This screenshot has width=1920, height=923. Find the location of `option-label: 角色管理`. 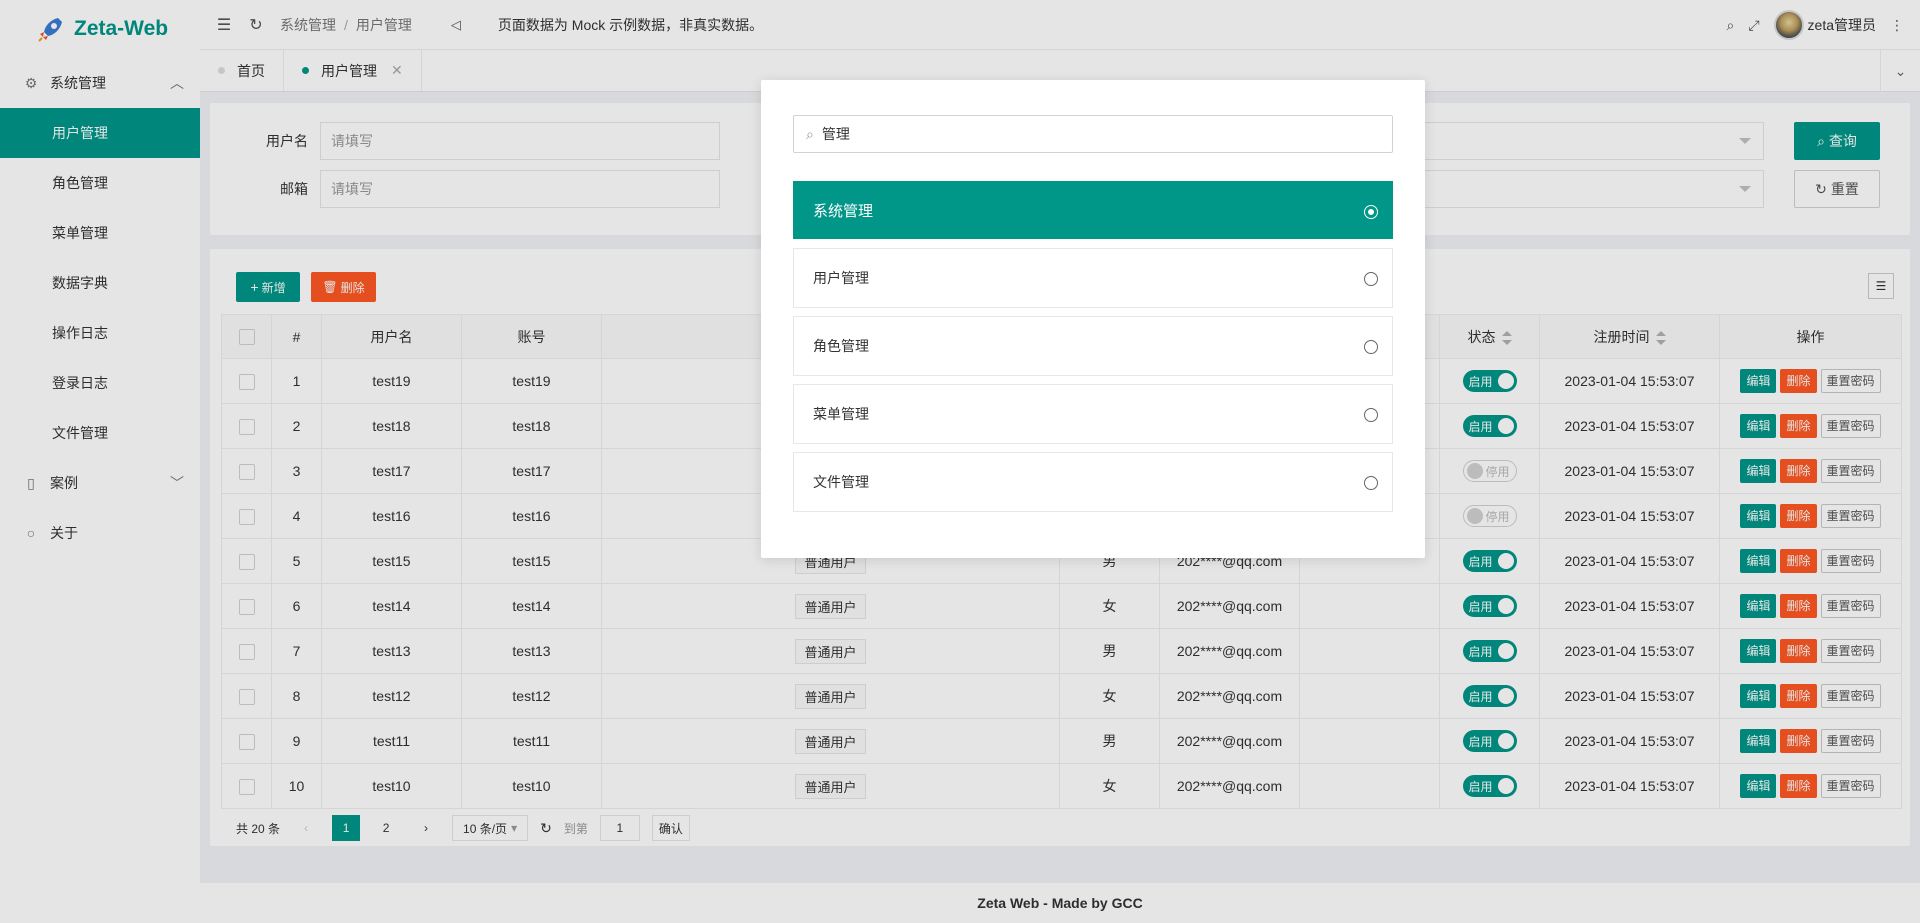

option-label: 角色管理 is located at coordinates (841, 346).